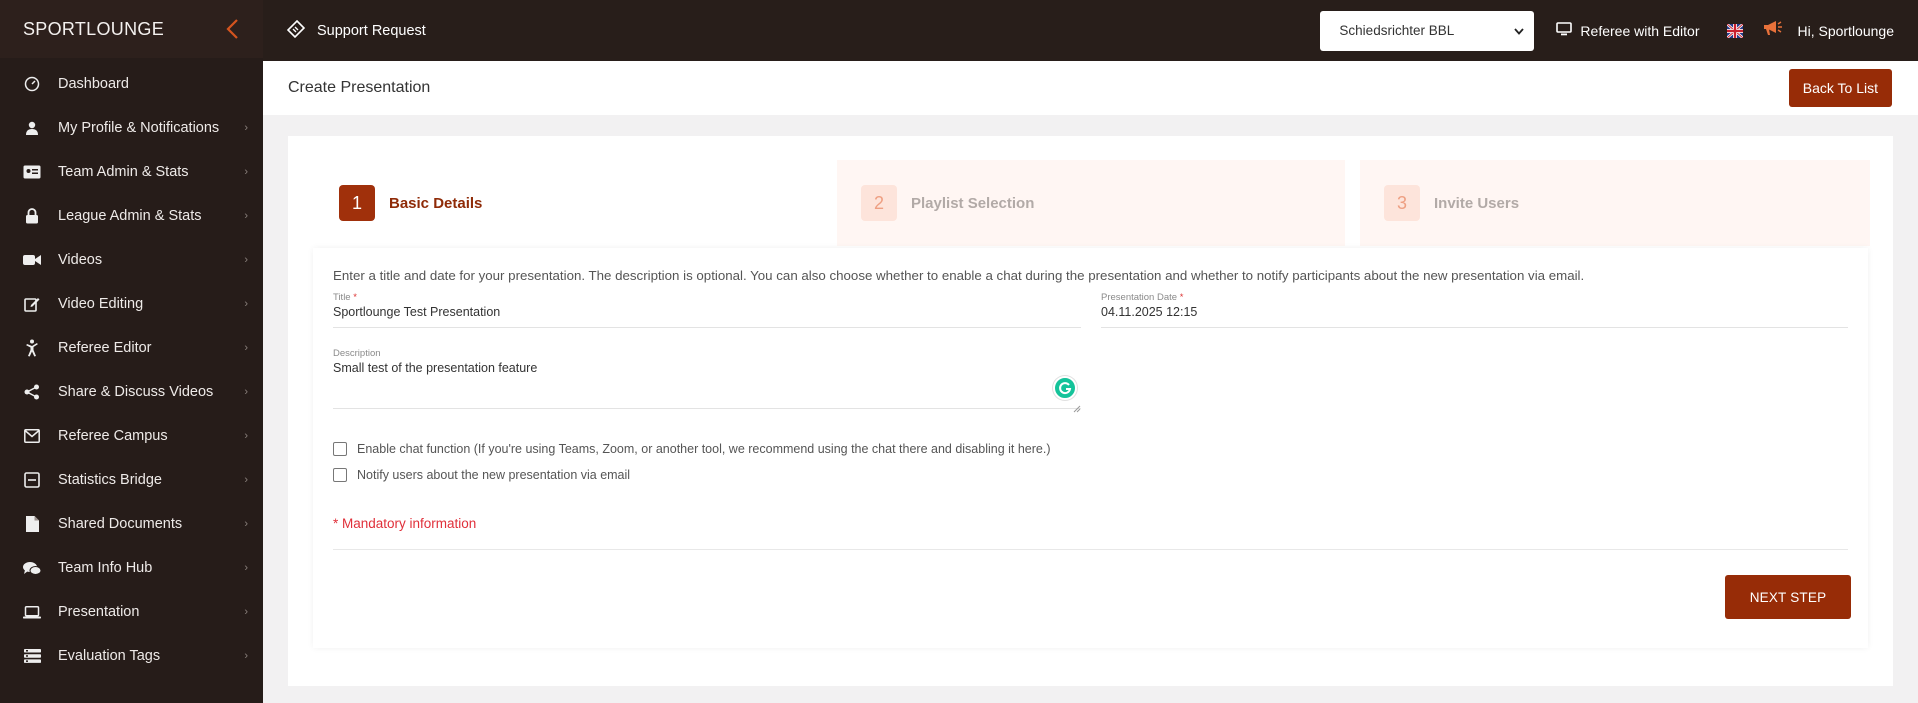 The height and width of the screenshot is (703, 1918). What do you see at coordinates (32, 524) in the screenshot?
I see `document-icon` at bounding box center [32, 524].